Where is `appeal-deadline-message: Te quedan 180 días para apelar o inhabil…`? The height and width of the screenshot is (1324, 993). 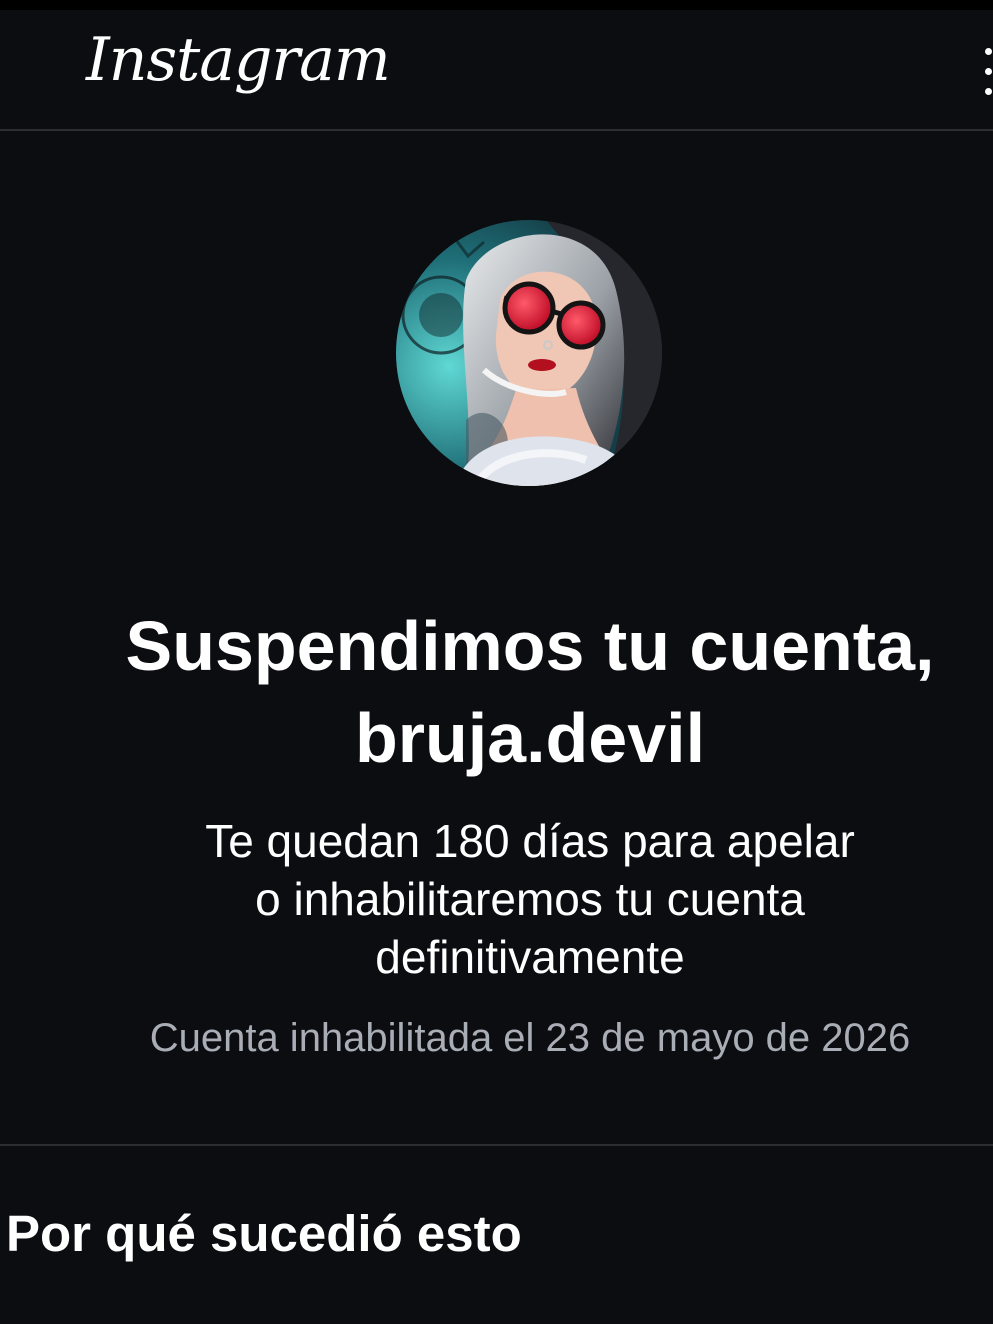 appeal-deadline-message: Te quedan 180 días para apelar o inhabil… is located at coordinates (496, 899).